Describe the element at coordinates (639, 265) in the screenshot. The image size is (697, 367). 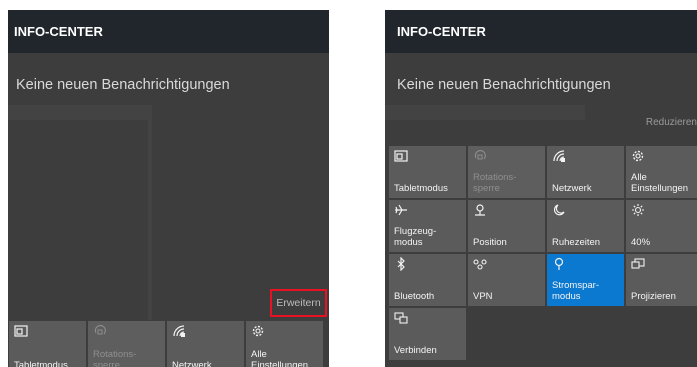
I see `project-icon` at that location.